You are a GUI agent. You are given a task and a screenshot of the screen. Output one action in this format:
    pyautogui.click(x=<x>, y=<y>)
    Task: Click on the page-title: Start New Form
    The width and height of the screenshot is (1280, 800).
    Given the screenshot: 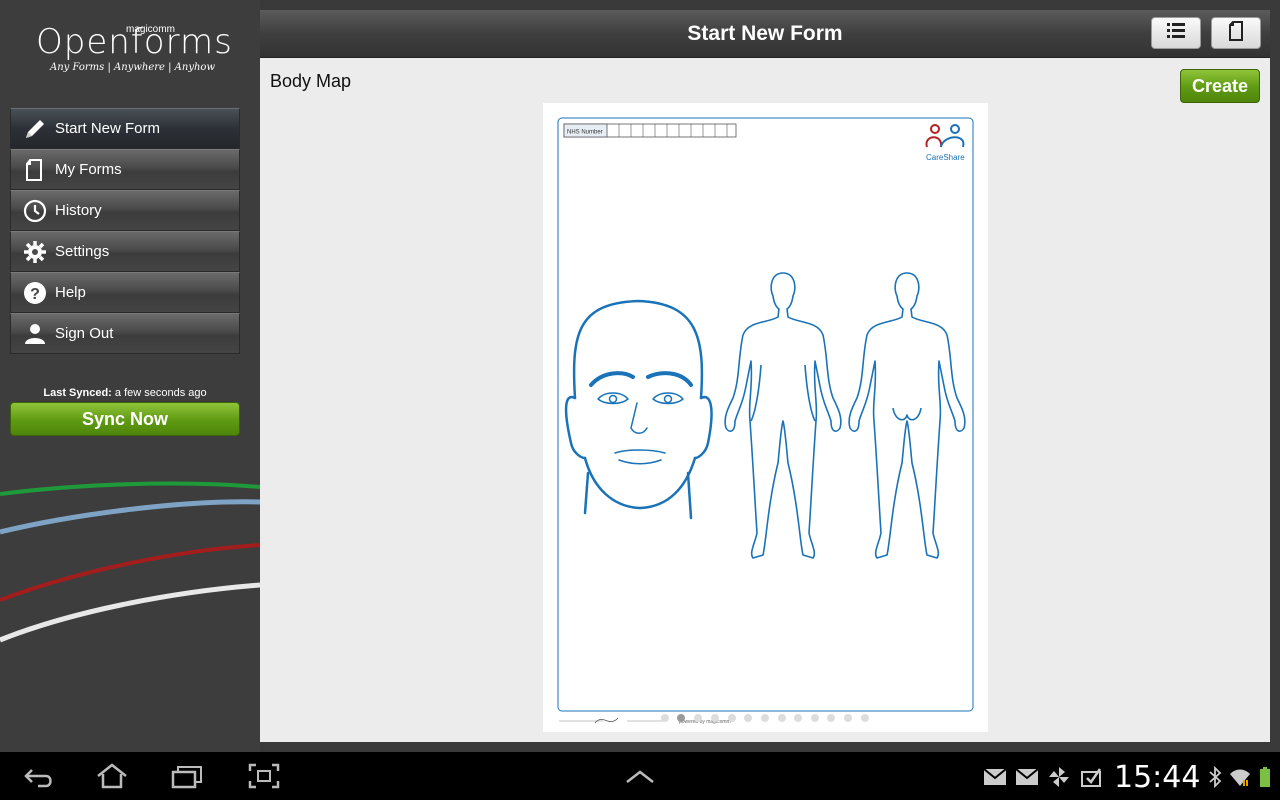 What is the action you would take?
    pyautogui.click(x=765, y=33)
    